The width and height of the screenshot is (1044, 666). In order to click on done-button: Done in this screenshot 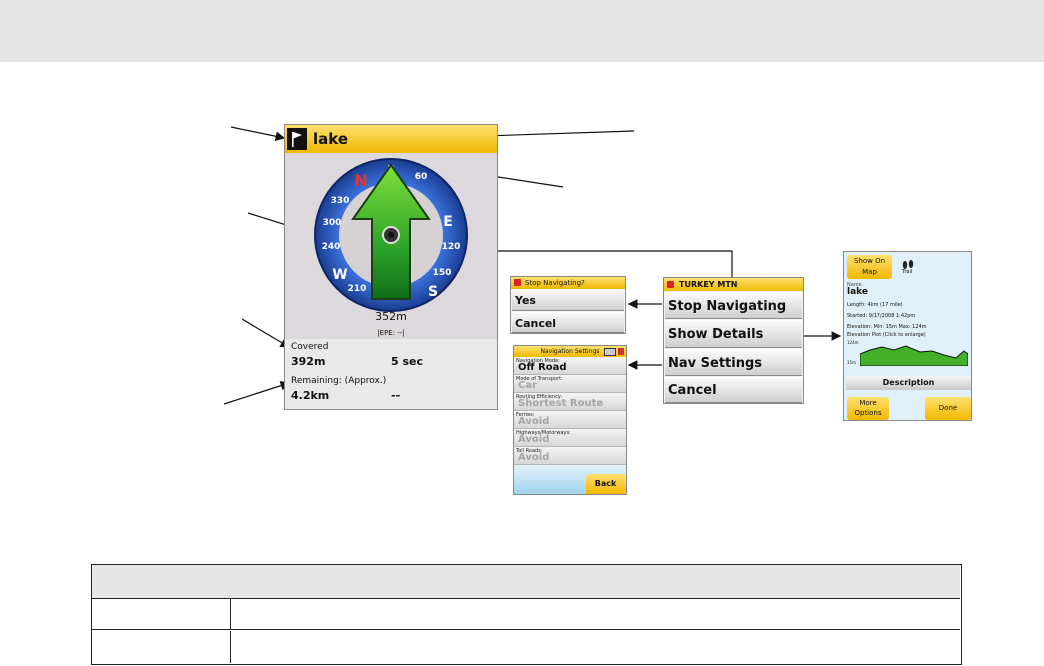, I will do `click(948, 408)`.